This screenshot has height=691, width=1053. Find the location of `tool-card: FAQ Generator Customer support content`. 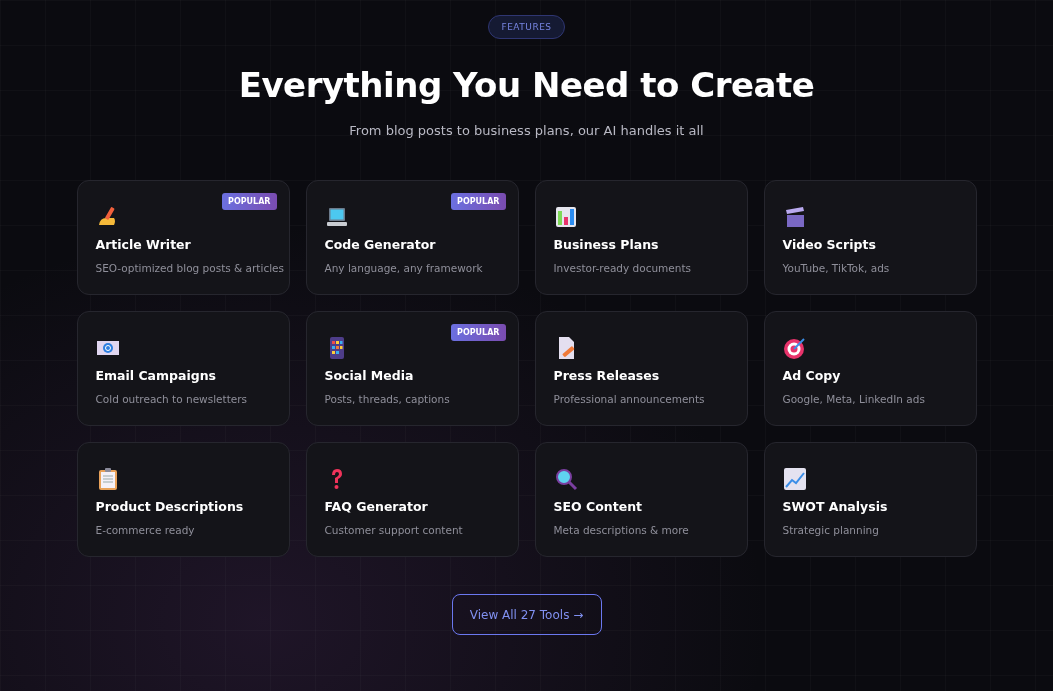

tool-card: FAQ Generator Customer support content is located at coordinates (412, 499).